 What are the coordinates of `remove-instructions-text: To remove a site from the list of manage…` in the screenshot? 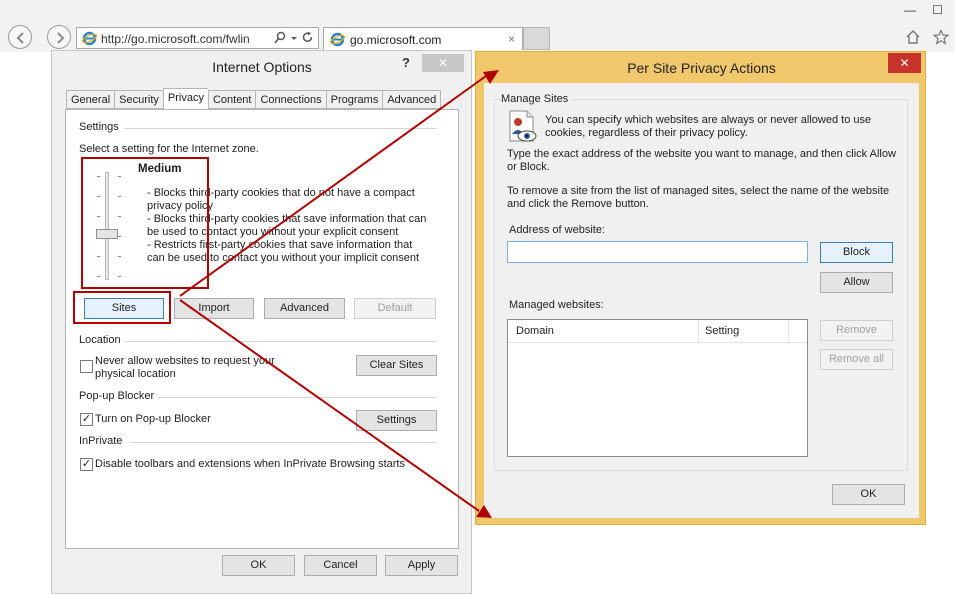 It's located at (698, 198).